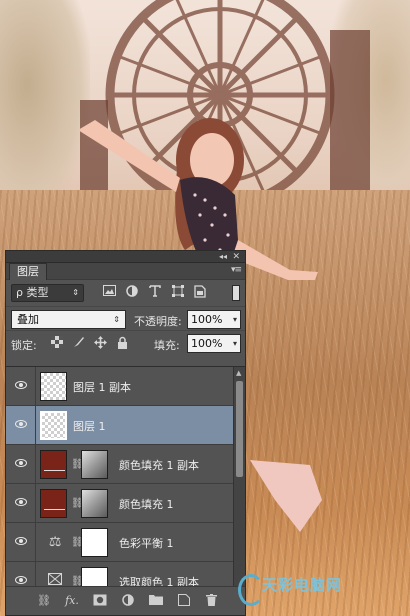  What do you see at coordinates (251, 590) in the screenshot?
I see `watermark-logo-icon` at bounding box center [251, 590].